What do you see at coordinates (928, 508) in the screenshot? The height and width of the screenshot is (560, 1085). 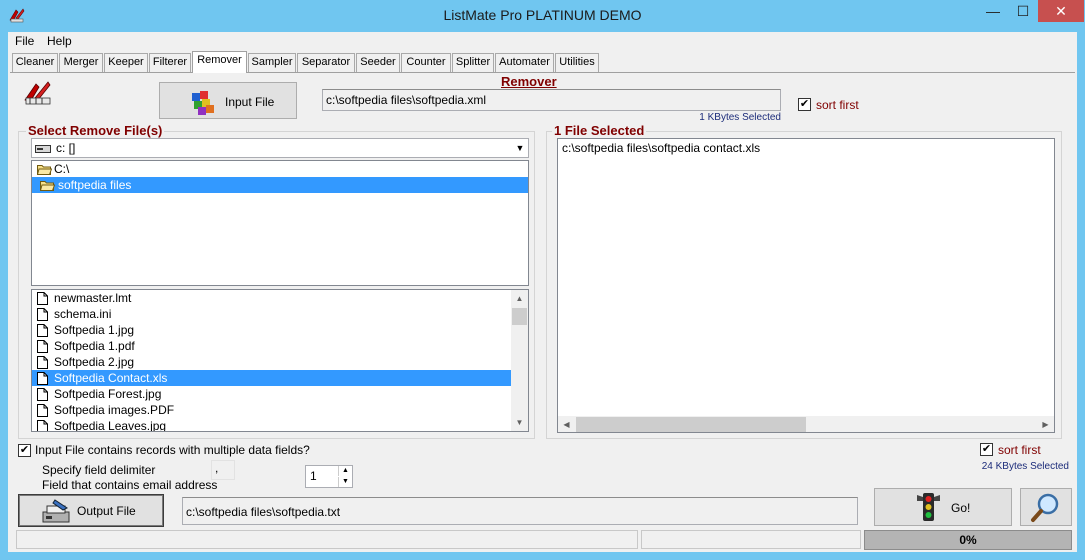 I see `traffic-light-icon` at bounding box center [928, 508].